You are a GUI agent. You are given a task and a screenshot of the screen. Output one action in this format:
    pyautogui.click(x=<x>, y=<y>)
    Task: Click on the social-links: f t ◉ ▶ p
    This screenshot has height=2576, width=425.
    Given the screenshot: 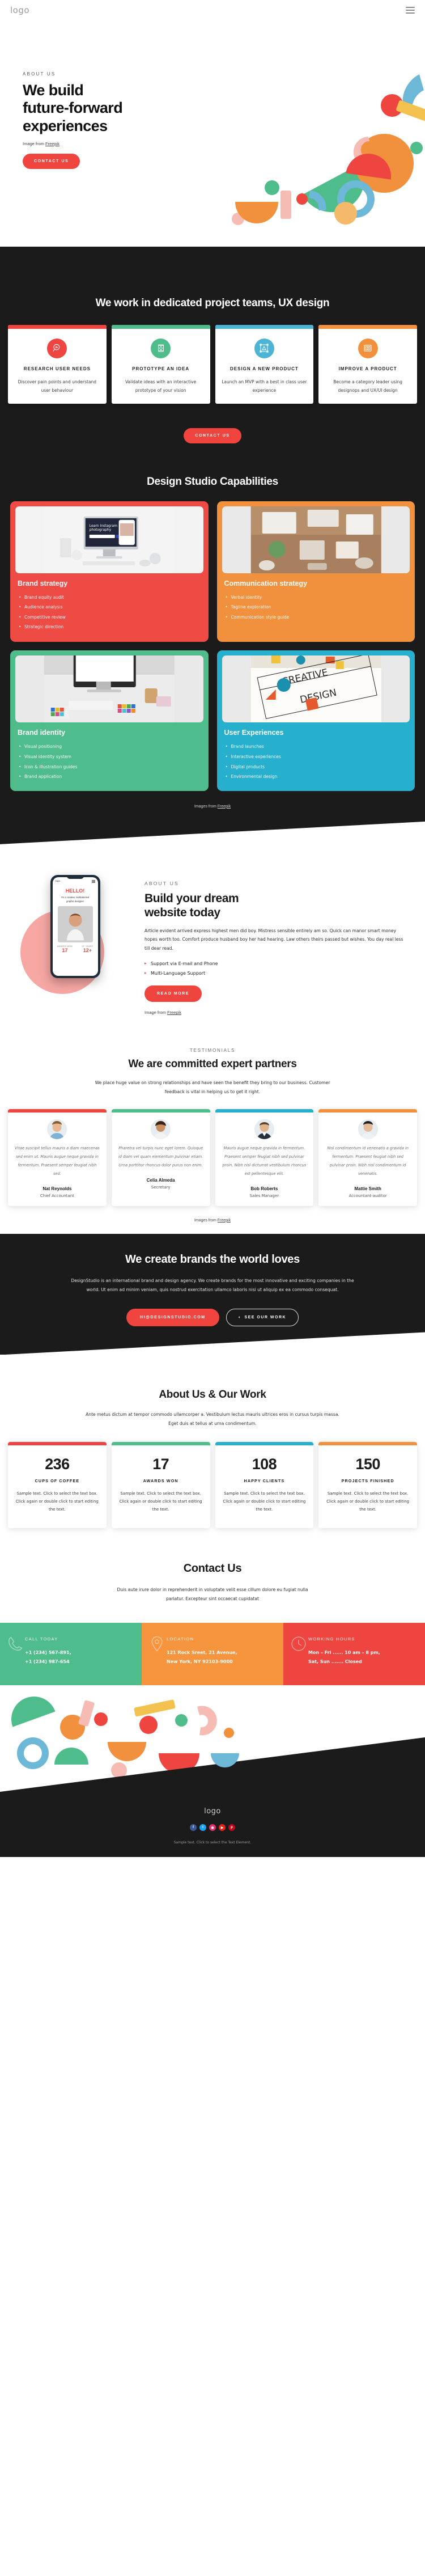 What is the action you would take?
    pyautogui.click(x=212, y=1827)
    